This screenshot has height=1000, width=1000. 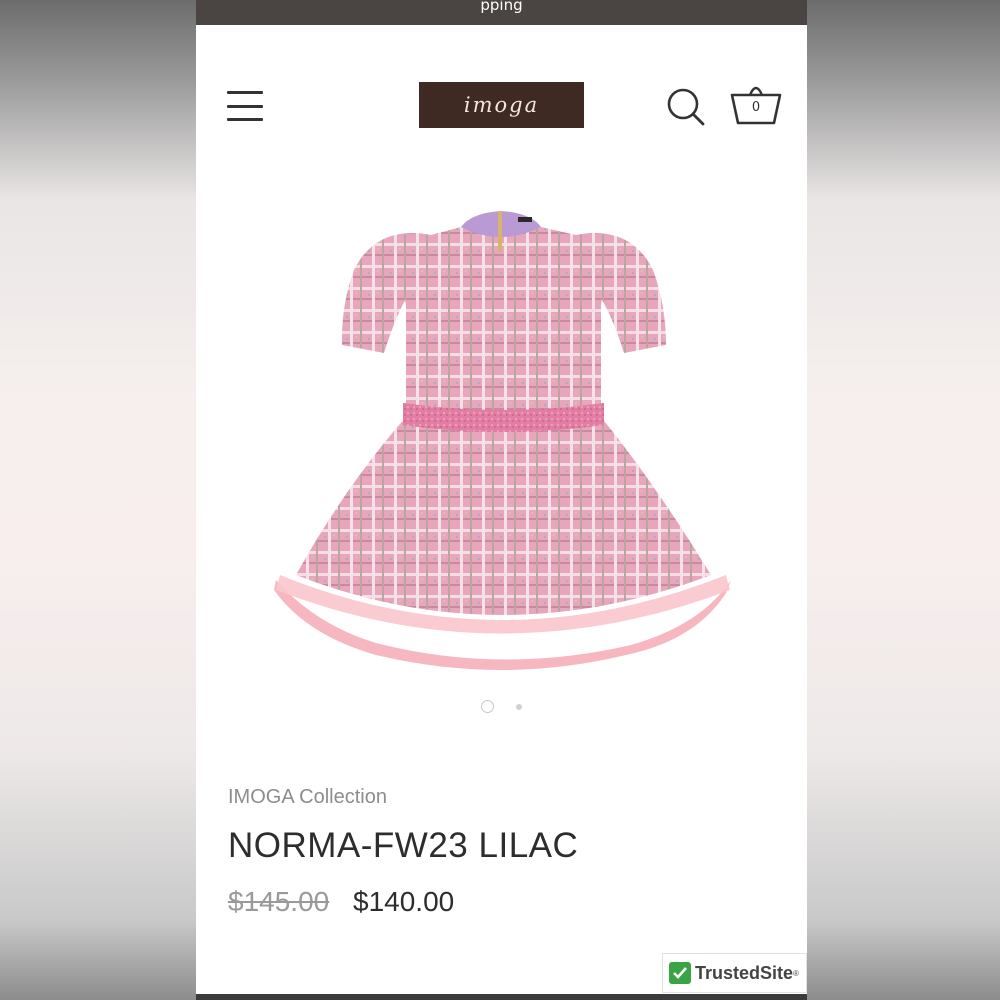 What do you see at coordinates (756, 107) in the screenshot?
I see `cart-count: 0` at bounding box center [756, 107].